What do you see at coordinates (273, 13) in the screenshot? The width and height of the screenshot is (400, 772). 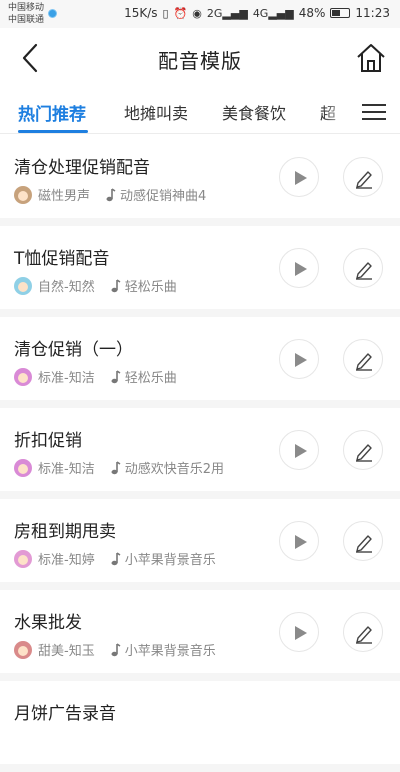 I see `signal-4g-icon: 4G▂▄▆` at bounding box center [273, 13].